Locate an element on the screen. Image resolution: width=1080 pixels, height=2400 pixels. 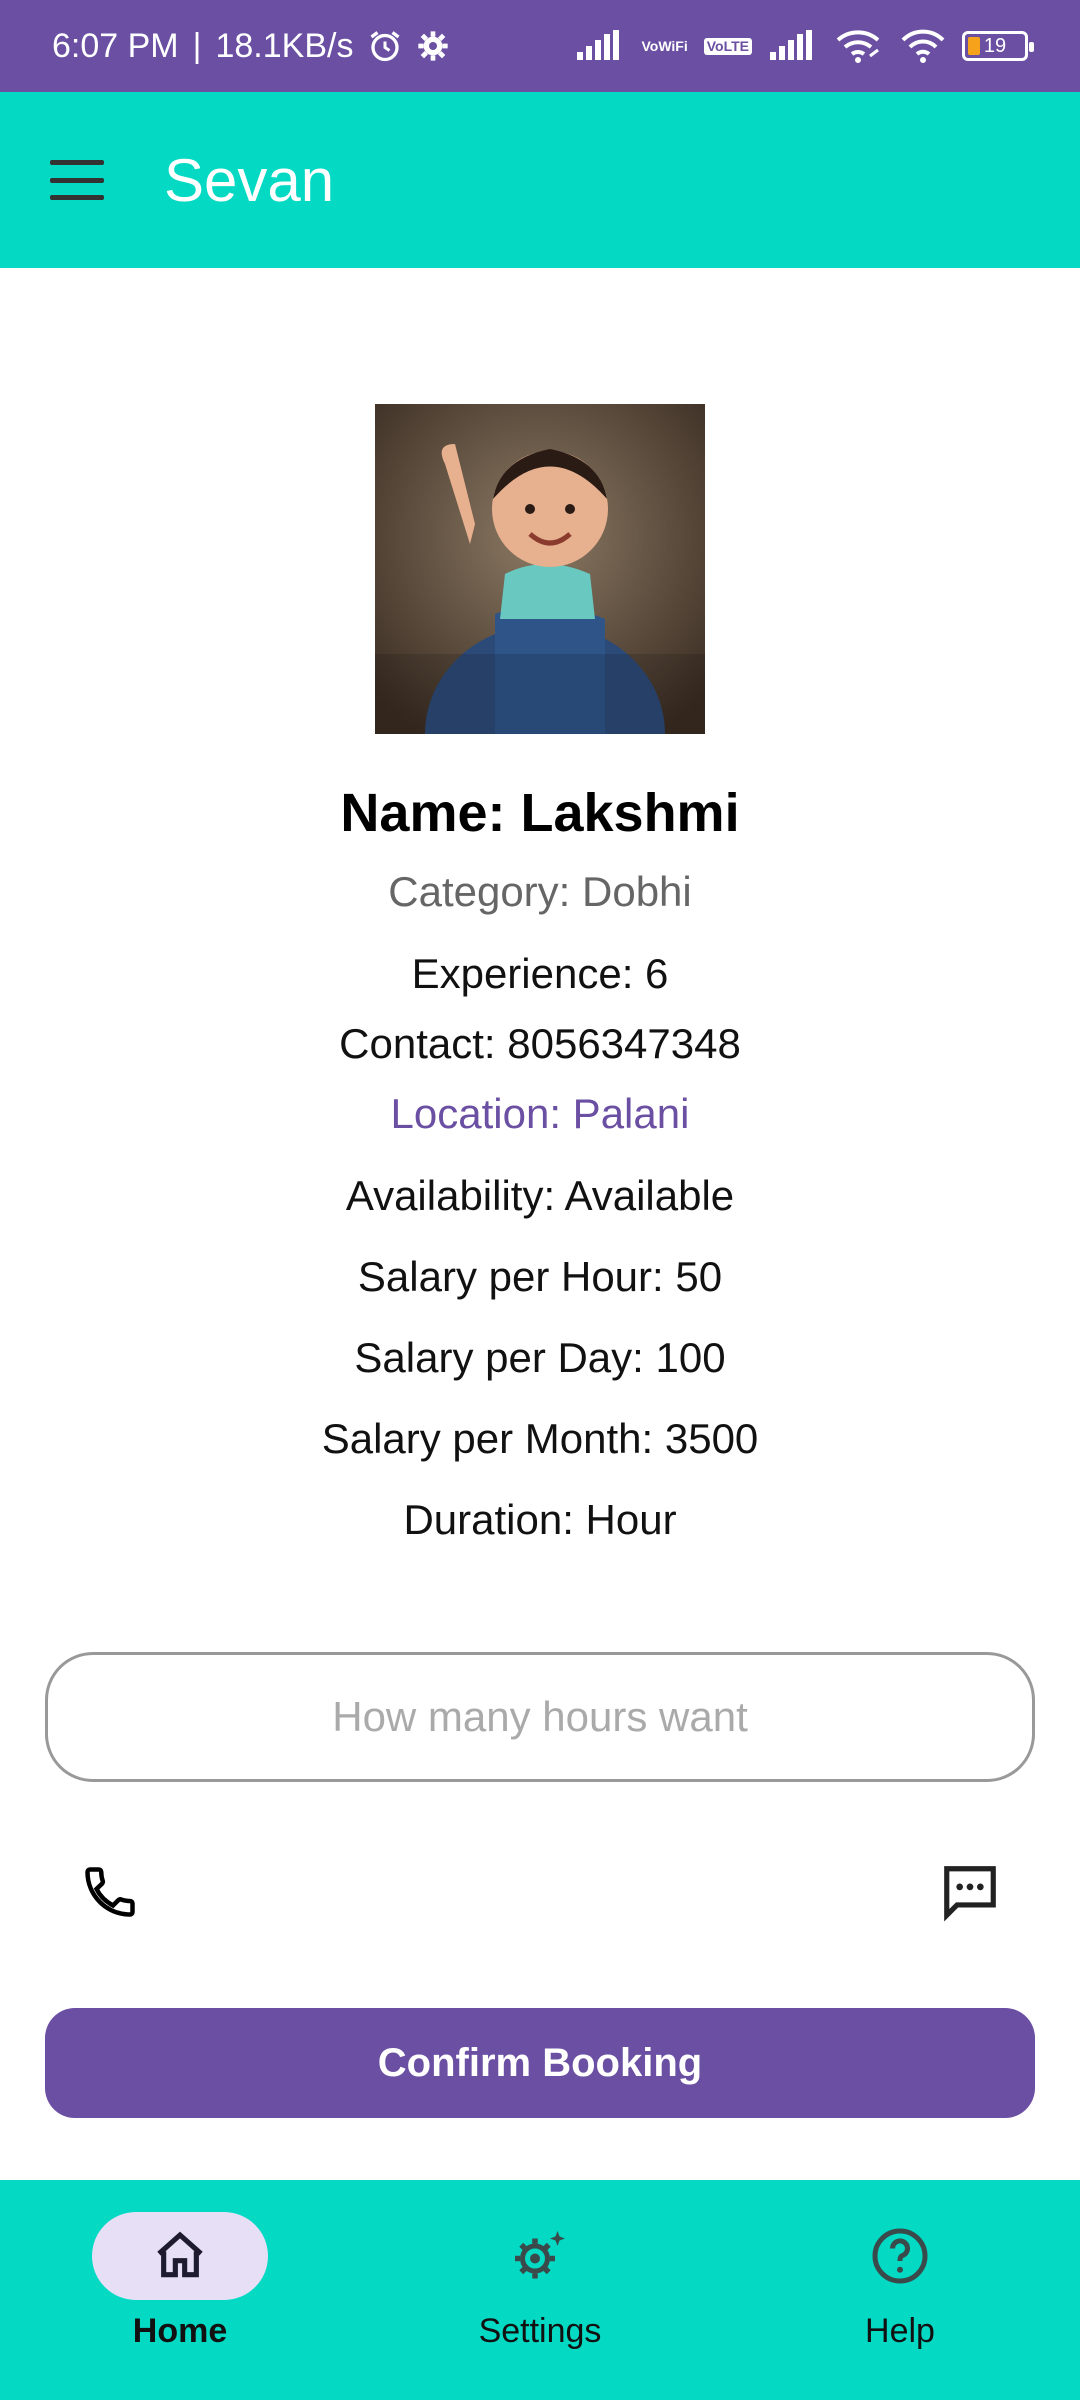
app-title: Sevan is located at coordinates (249, 180).